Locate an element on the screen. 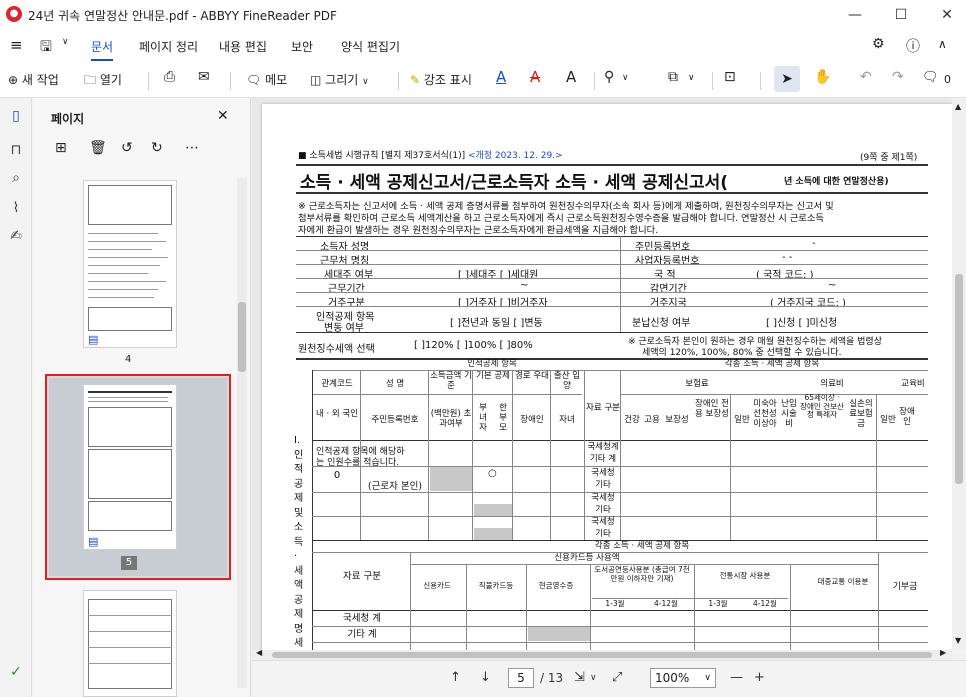 This screenshot has height=697, width=966. tab-security: 보안 is located at coordinates (302, 46).